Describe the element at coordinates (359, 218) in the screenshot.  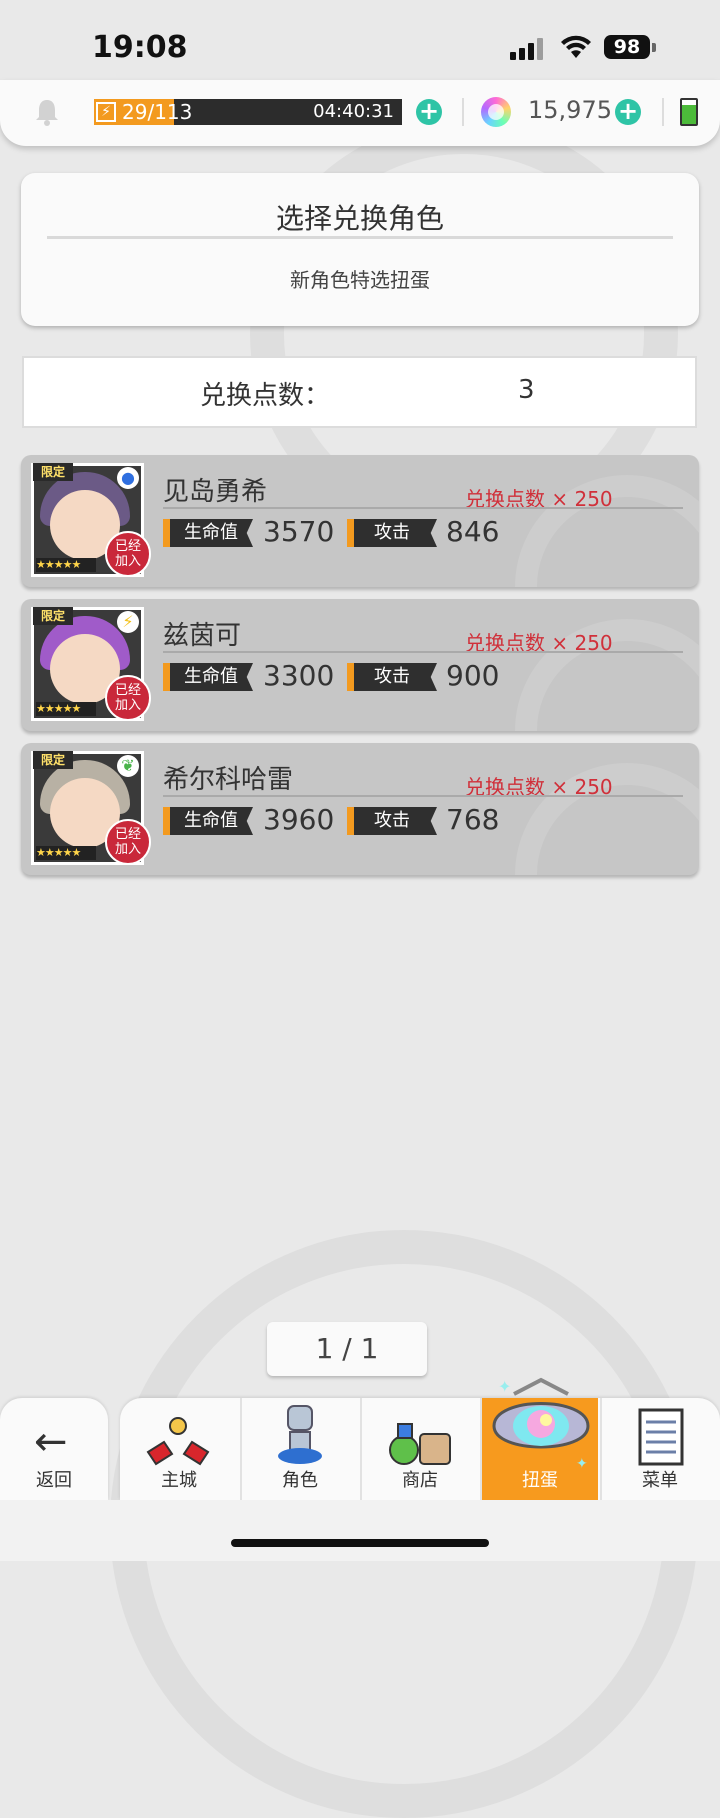
I see `page-title: 选择兑换角色` at that location.